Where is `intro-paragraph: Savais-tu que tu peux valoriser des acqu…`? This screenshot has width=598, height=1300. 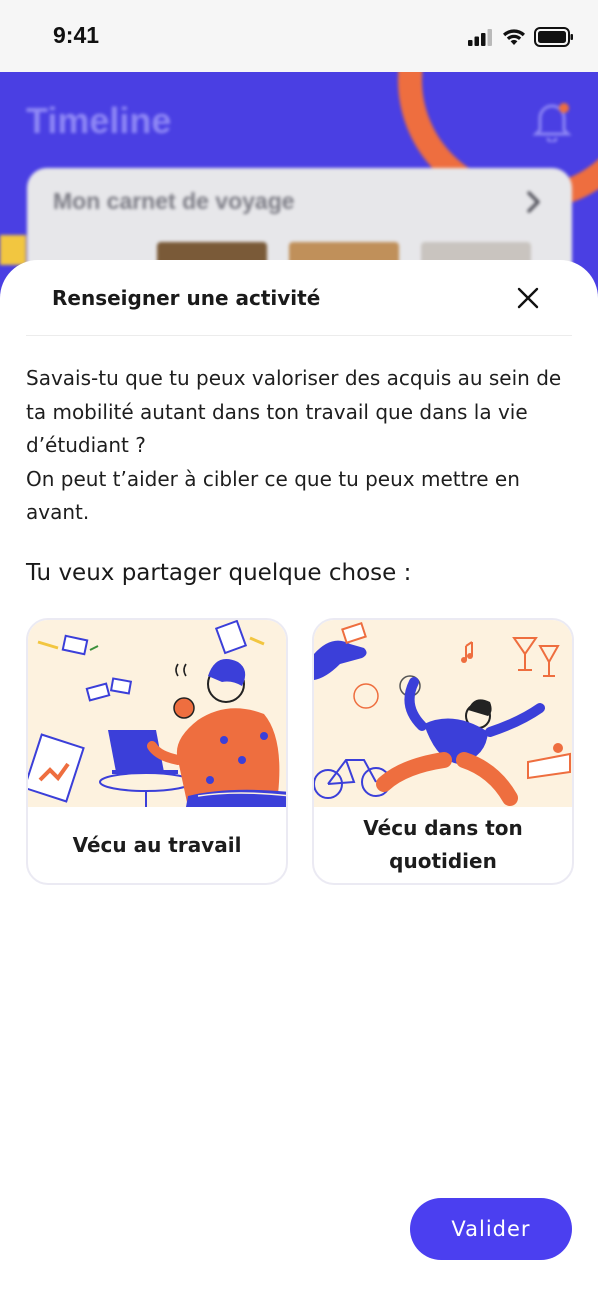
intro-paragraph: Savais-tu que tu peux valoriser des acqu… is located at coordinates (294, 411).